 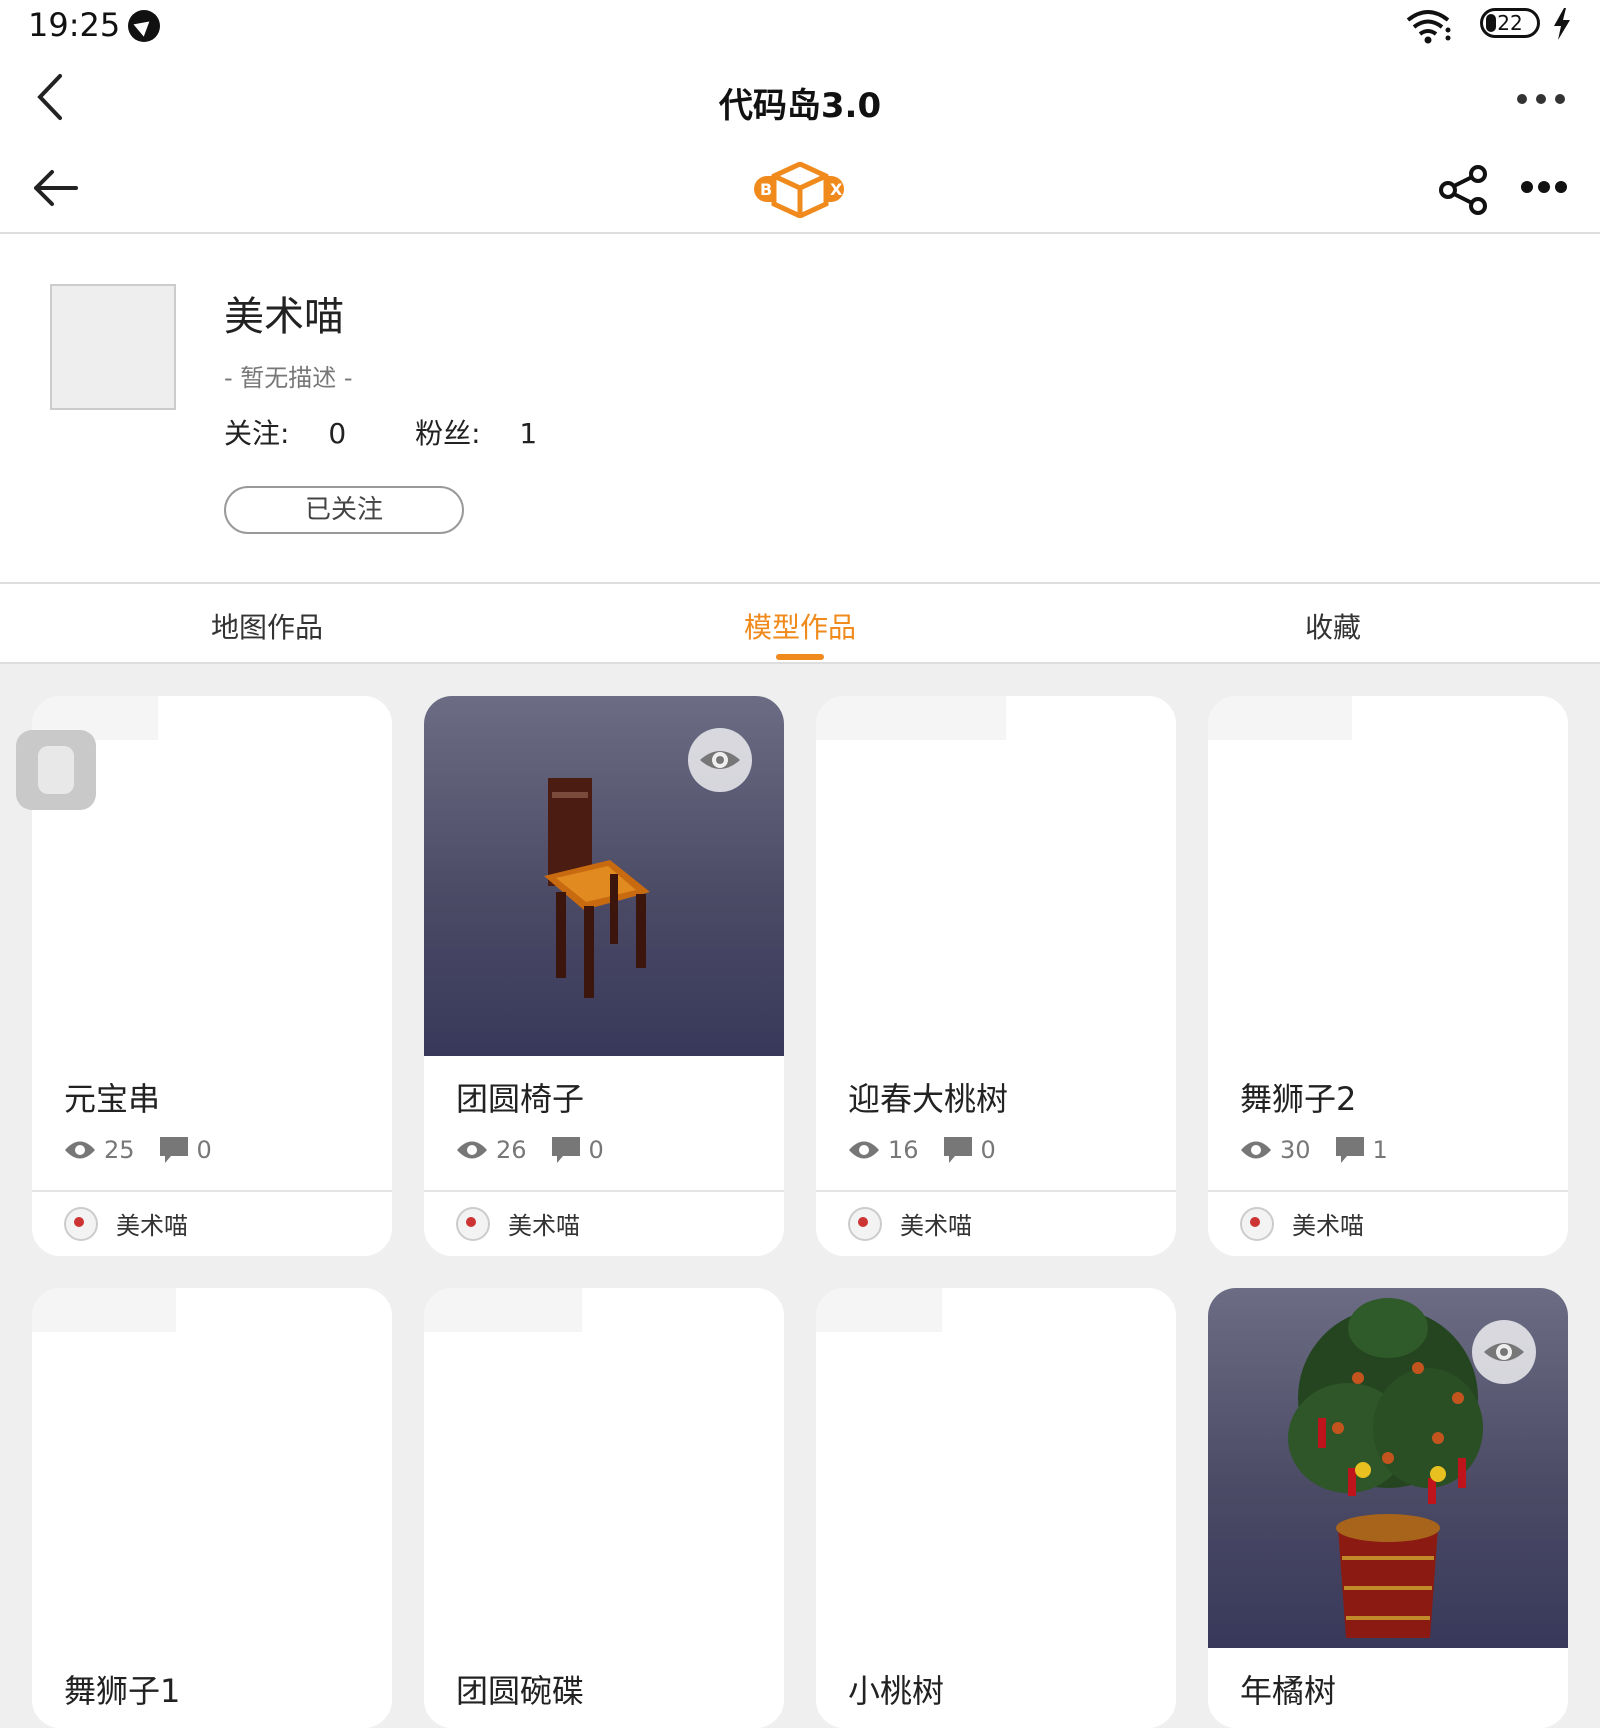 What do you see at coordinates (542, 1150) in the screenshot?
I see `work-meta: 26 0` at bounding box center [542, 1150].